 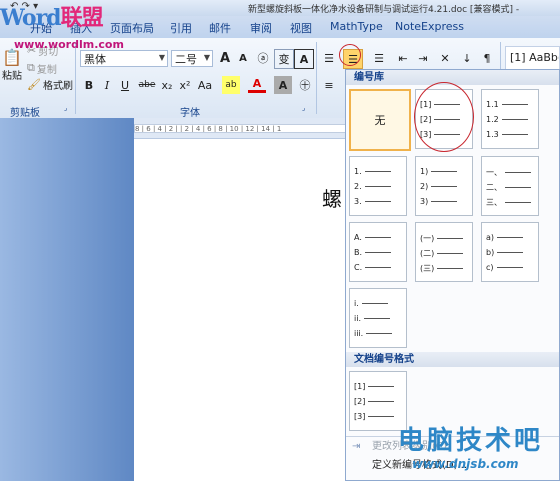 What do you see at coordinates (508, 172) in the screenshot?
I see `list-item: 一、` at bounding box center [508, 172].